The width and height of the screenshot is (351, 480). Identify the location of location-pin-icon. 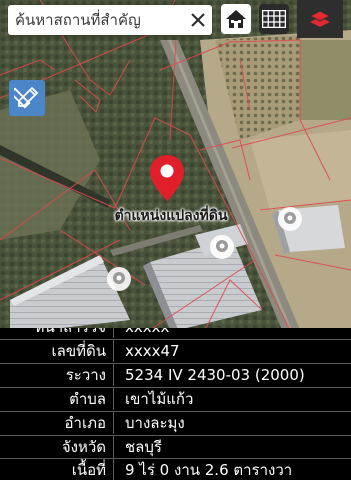
(167, 178).